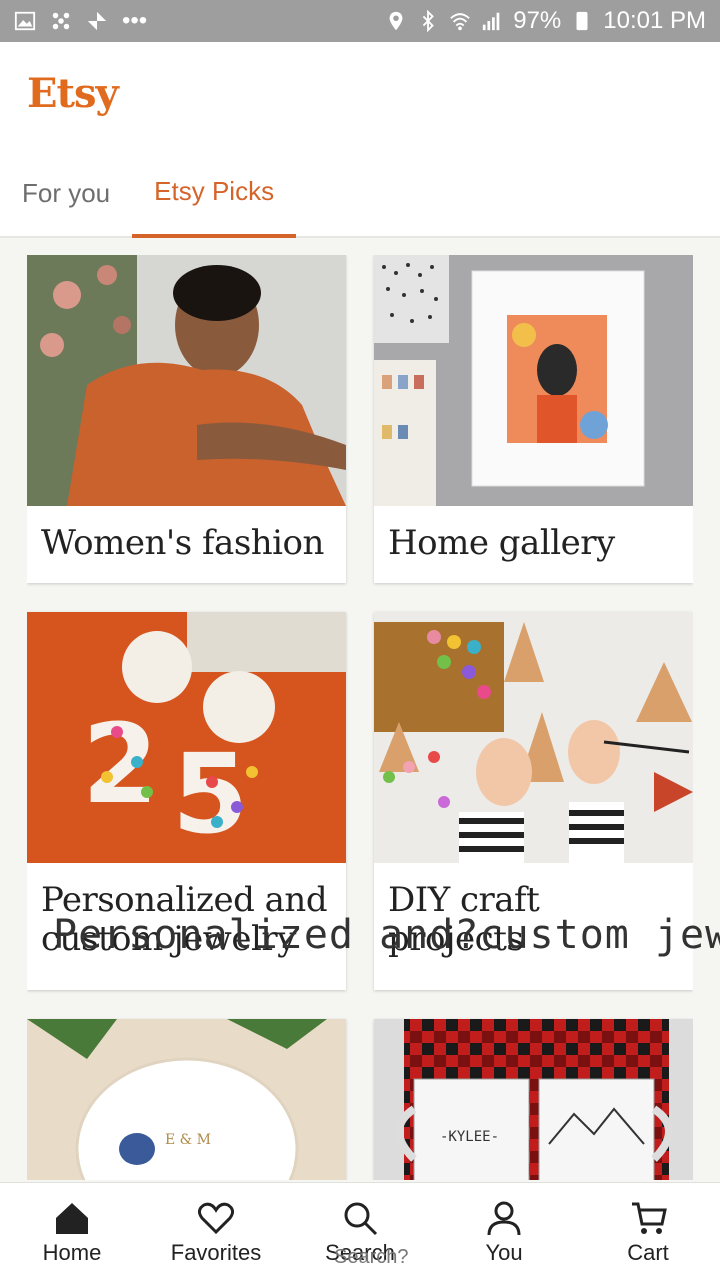 The width and height of the screenshot is (720, 1280). I want to click on tab-bar: For you Etsy Picks, so click(148, 193).